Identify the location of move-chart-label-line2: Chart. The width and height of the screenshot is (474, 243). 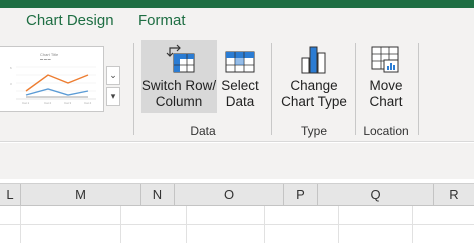
(386, 101).